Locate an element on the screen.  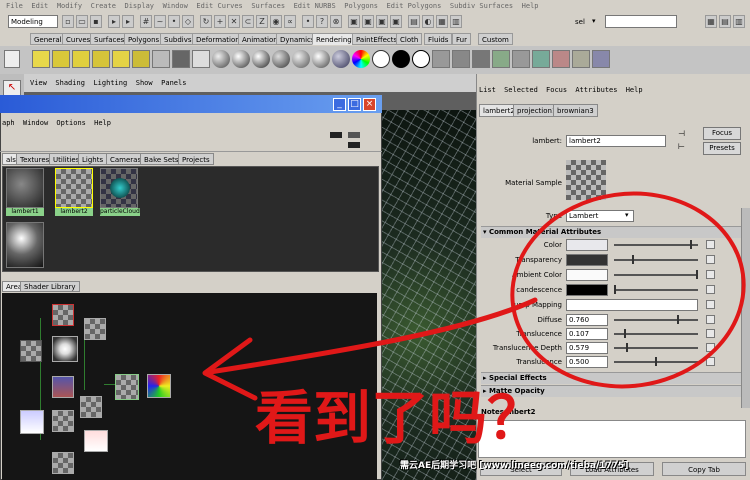
swatch-blinn is located at coordinates (25, 245).